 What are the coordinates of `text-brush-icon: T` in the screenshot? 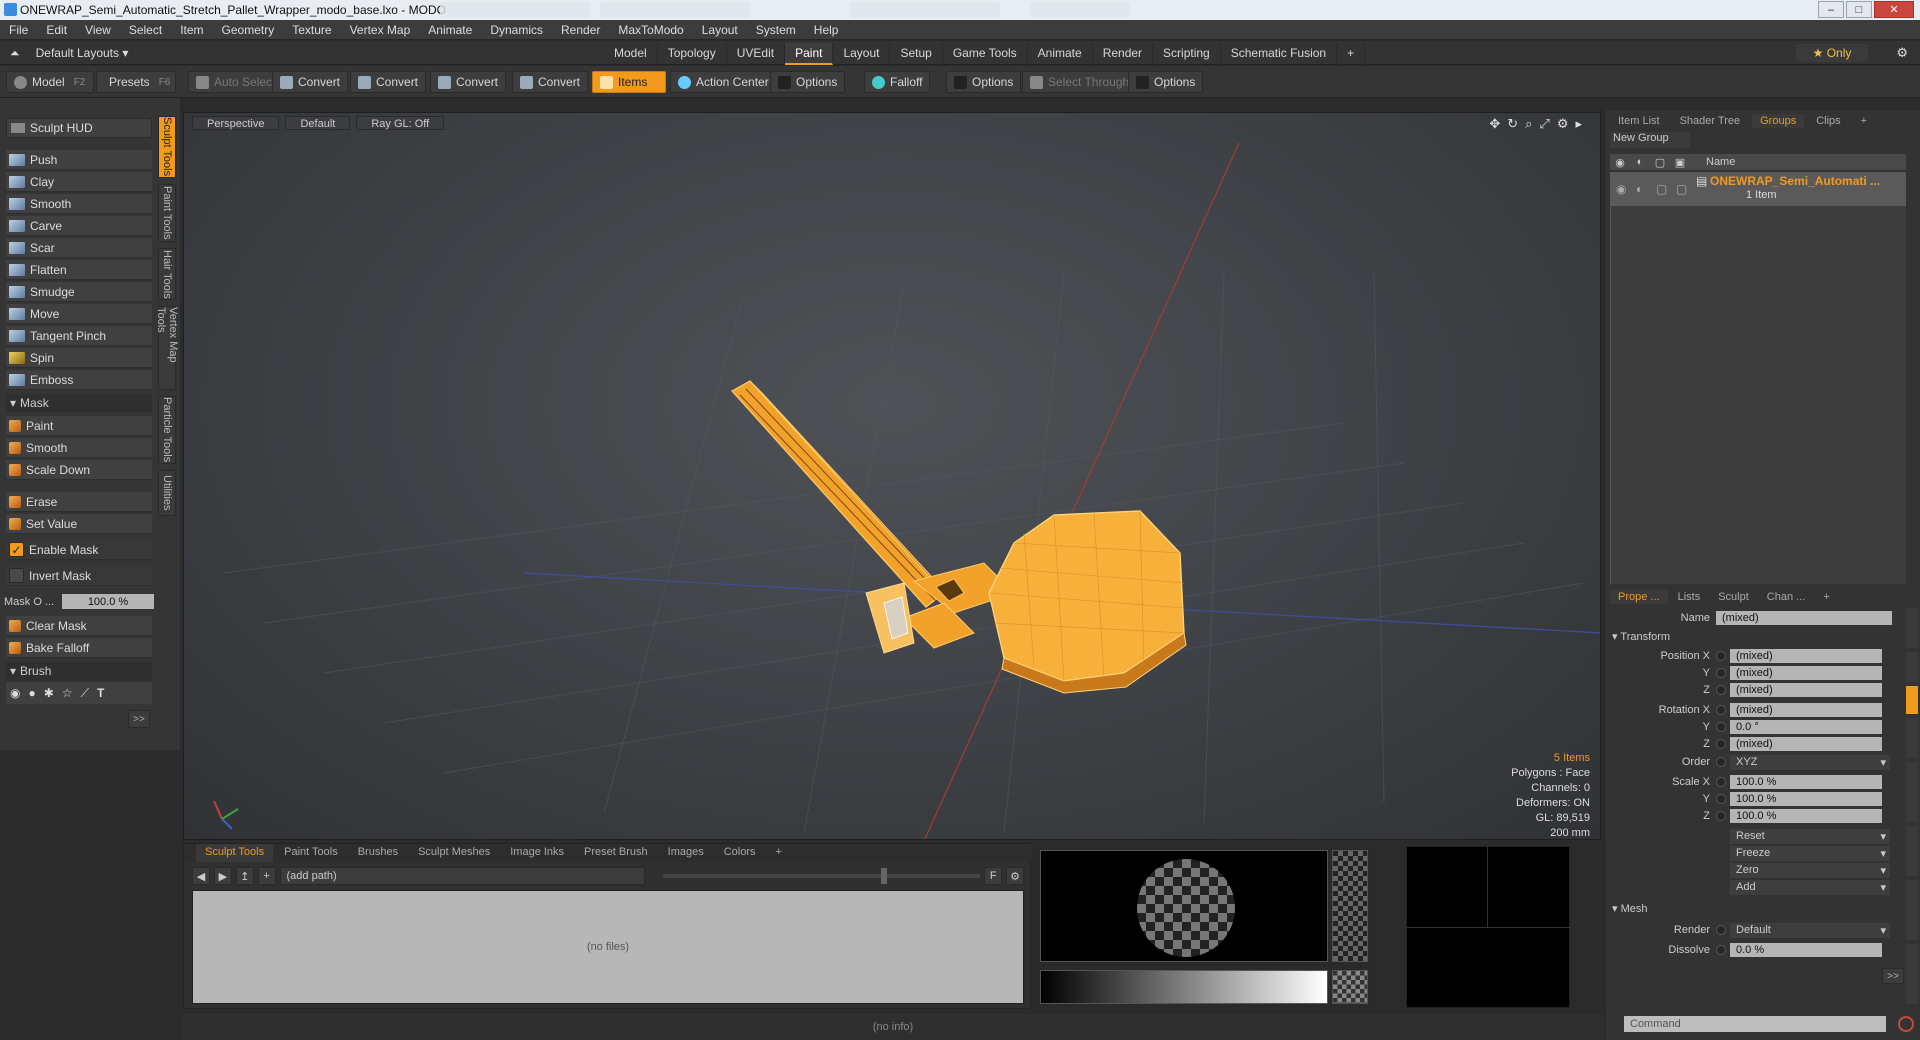 It's located at (100, 693).